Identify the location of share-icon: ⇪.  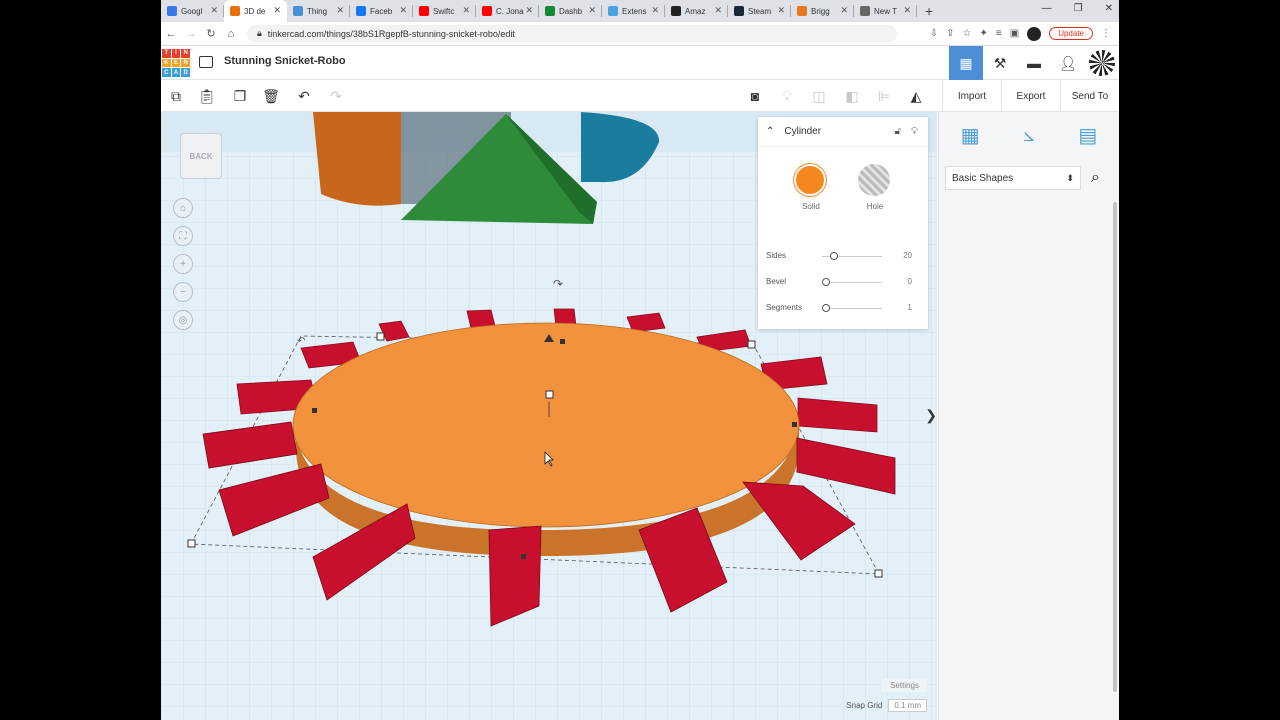
(950, 33).